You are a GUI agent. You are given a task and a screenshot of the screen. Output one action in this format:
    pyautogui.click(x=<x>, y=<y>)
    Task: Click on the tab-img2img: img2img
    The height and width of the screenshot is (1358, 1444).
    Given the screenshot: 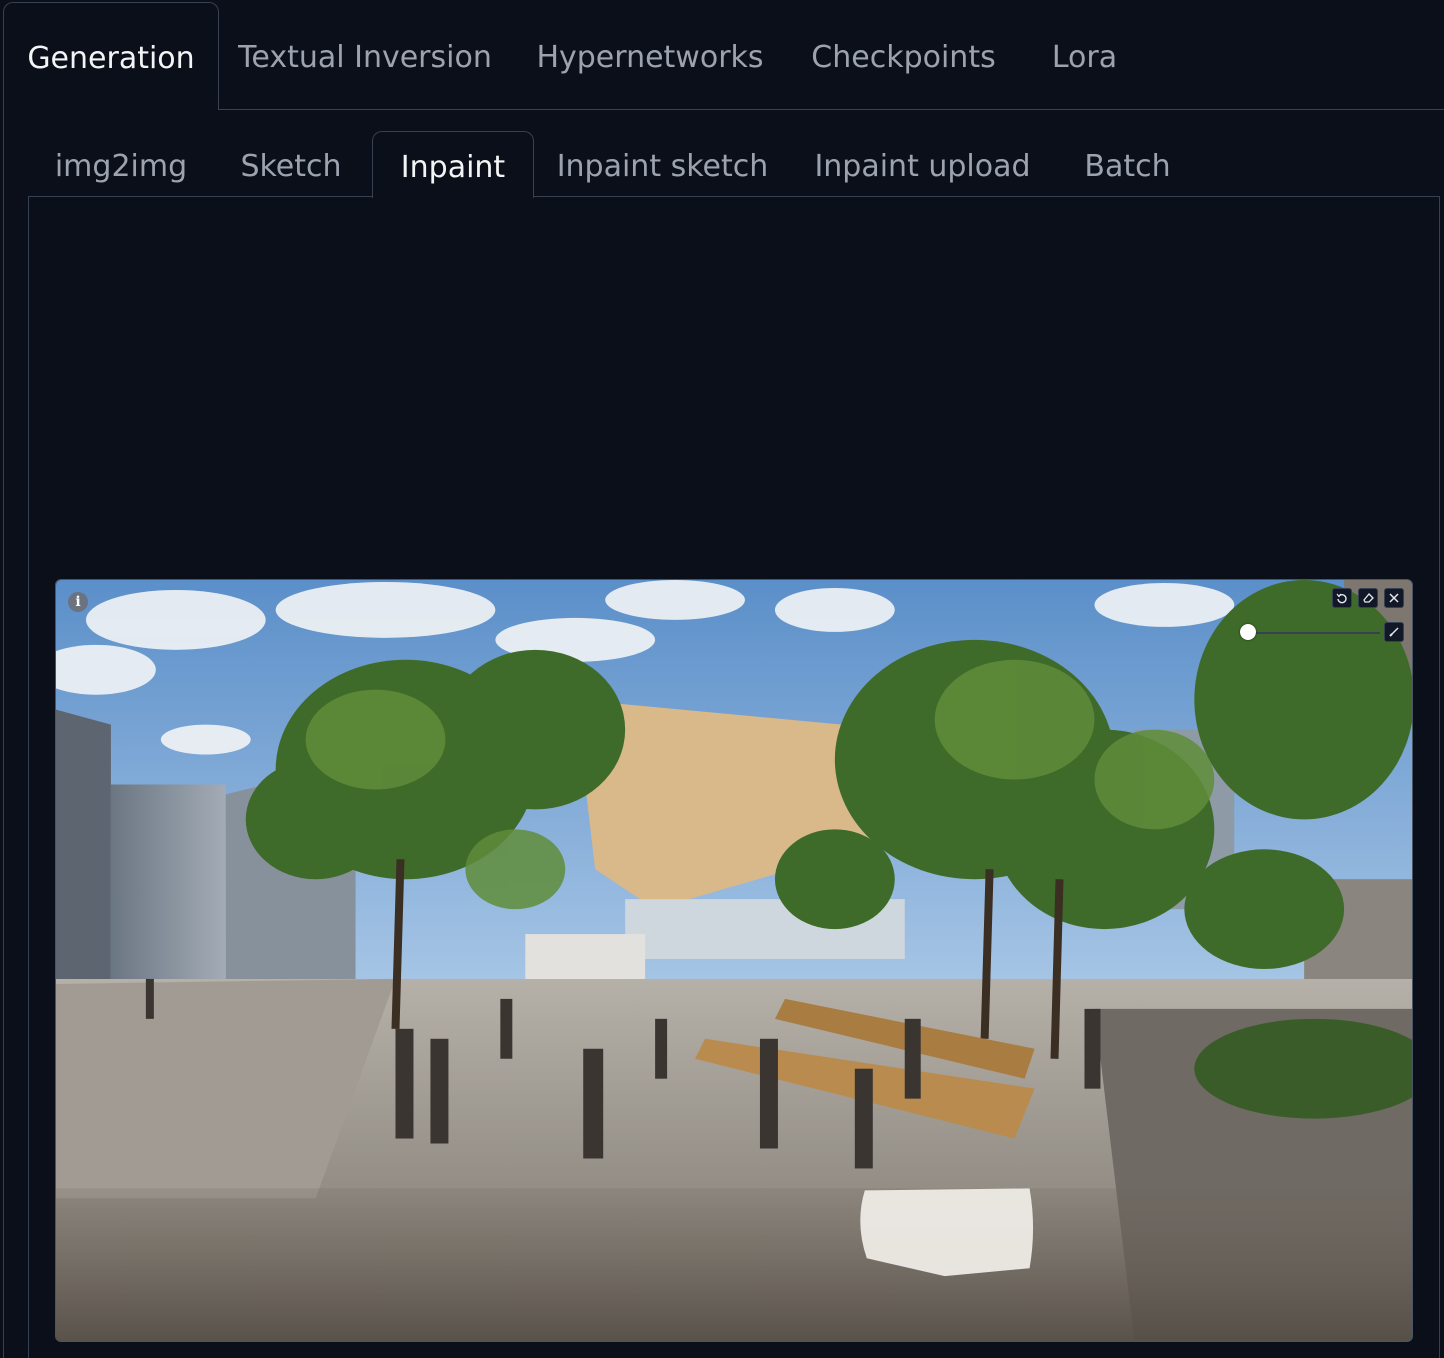 What is the action you would take?
    pyautogui.click(x=121, y=164)
    